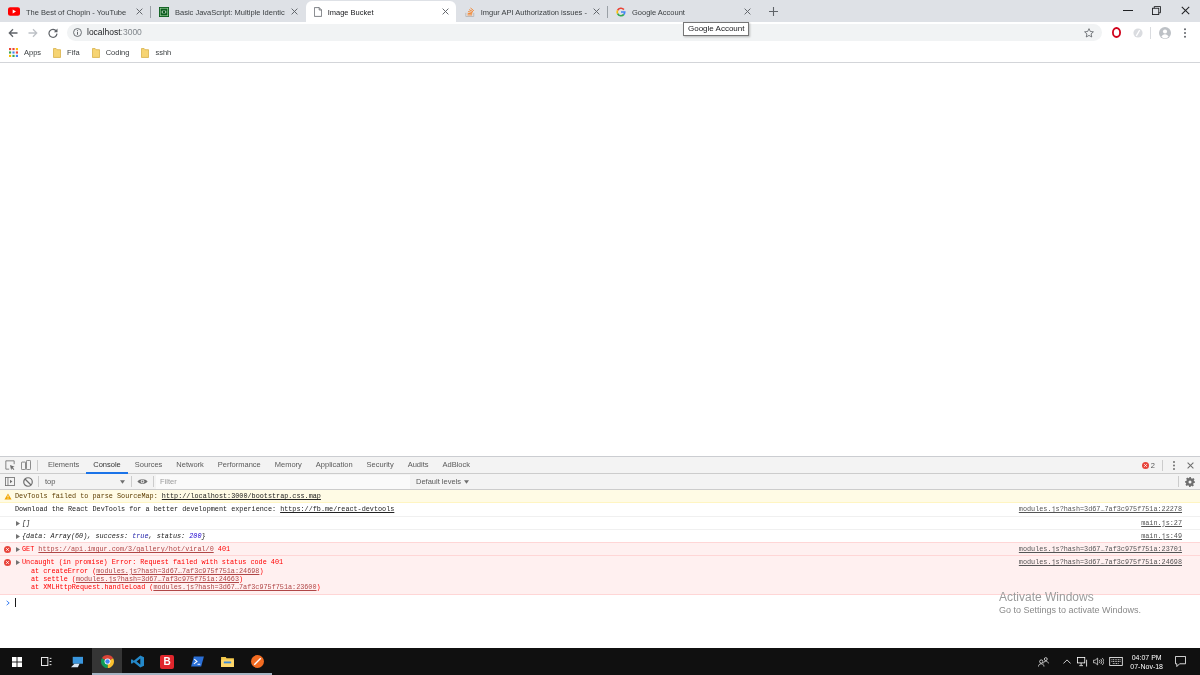 The width and height of the screenshot is (1200, 675). I want to click on close-icon, so click(1185, 10).